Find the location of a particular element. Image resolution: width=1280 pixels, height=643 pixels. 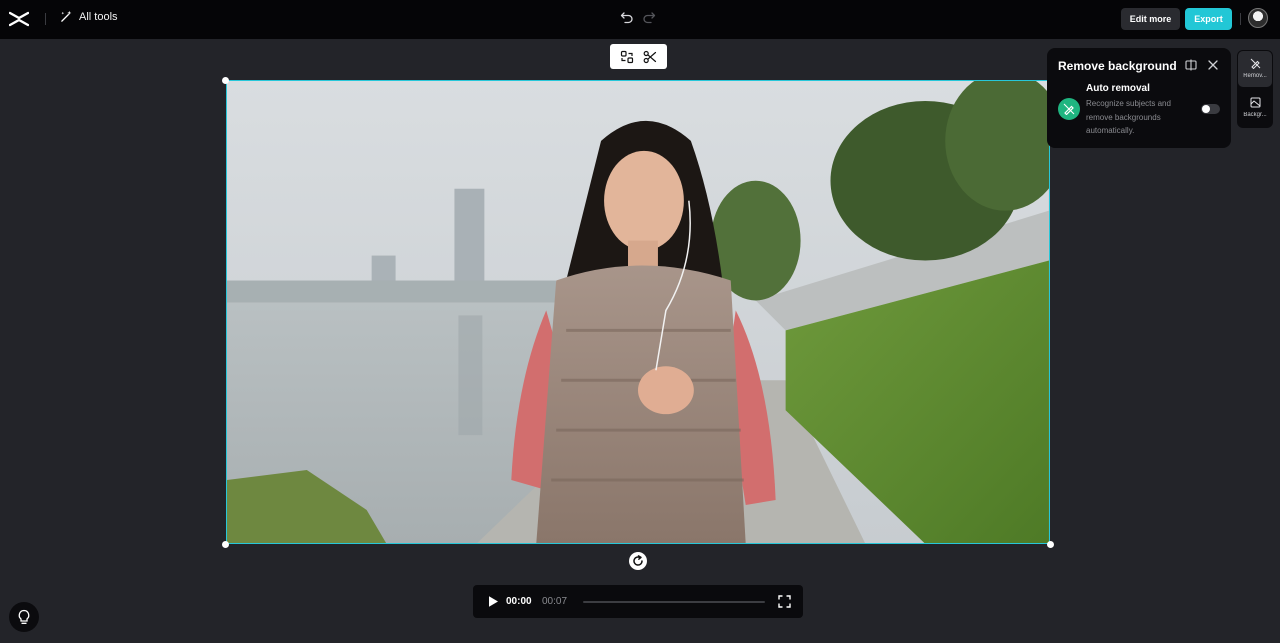

magic-wand-icon is located at coordinates (66, 16).